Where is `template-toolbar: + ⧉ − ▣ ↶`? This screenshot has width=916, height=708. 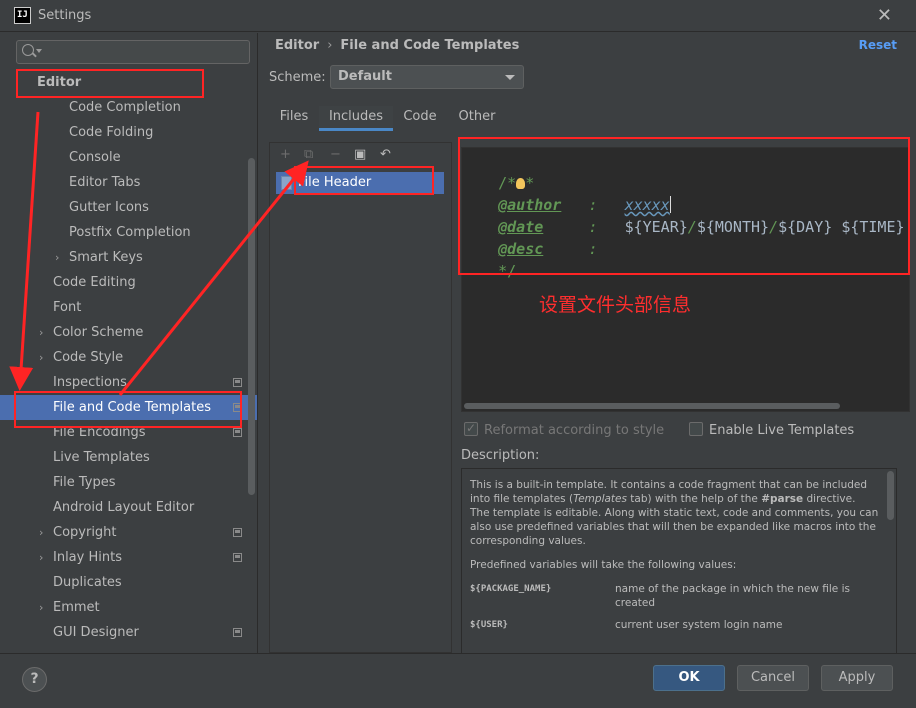 template-toolbar: + ⧉ − ▣ ↶ is located at coordinates (360, 154).